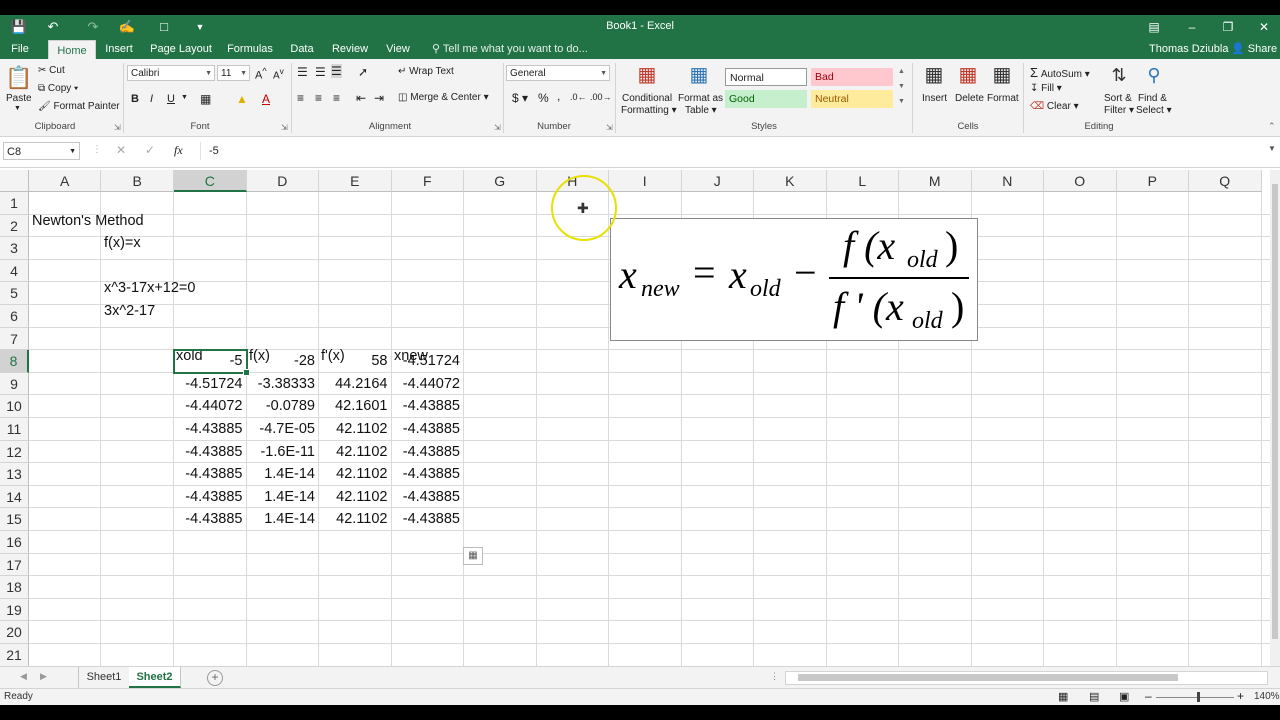 The width and height of the screenshot is (1280, 720). Describe the element at coordinates (283, 384) in the screenshot. I see `cell-d9: -3.38333` at that location.